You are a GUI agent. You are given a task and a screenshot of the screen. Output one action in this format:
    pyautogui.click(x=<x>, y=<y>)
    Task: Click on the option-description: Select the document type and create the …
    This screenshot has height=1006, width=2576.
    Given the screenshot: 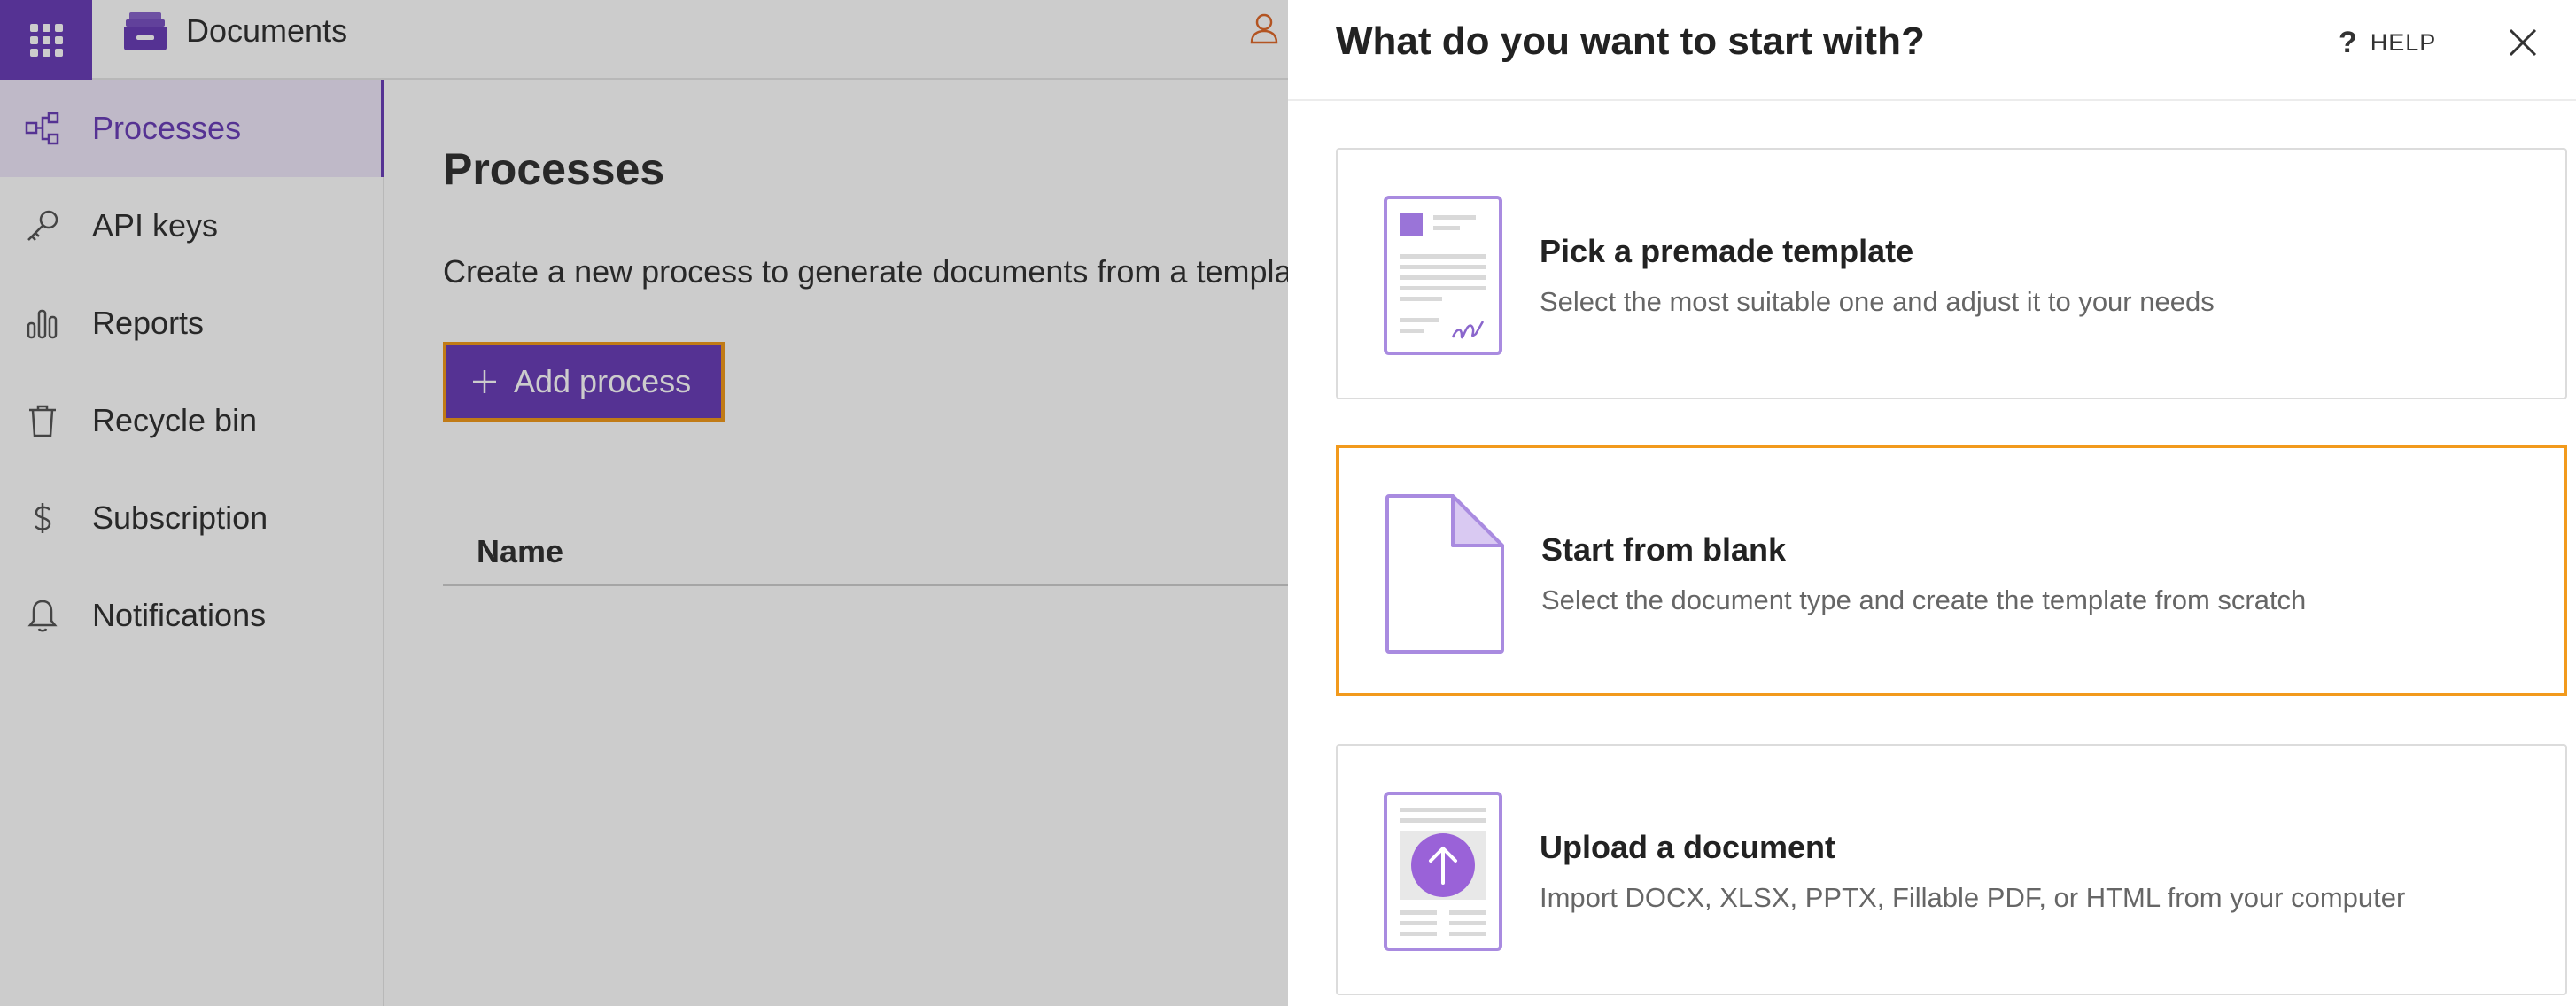 What is the action you would take?
    pyautogui.click(x=1924, y=599)
    